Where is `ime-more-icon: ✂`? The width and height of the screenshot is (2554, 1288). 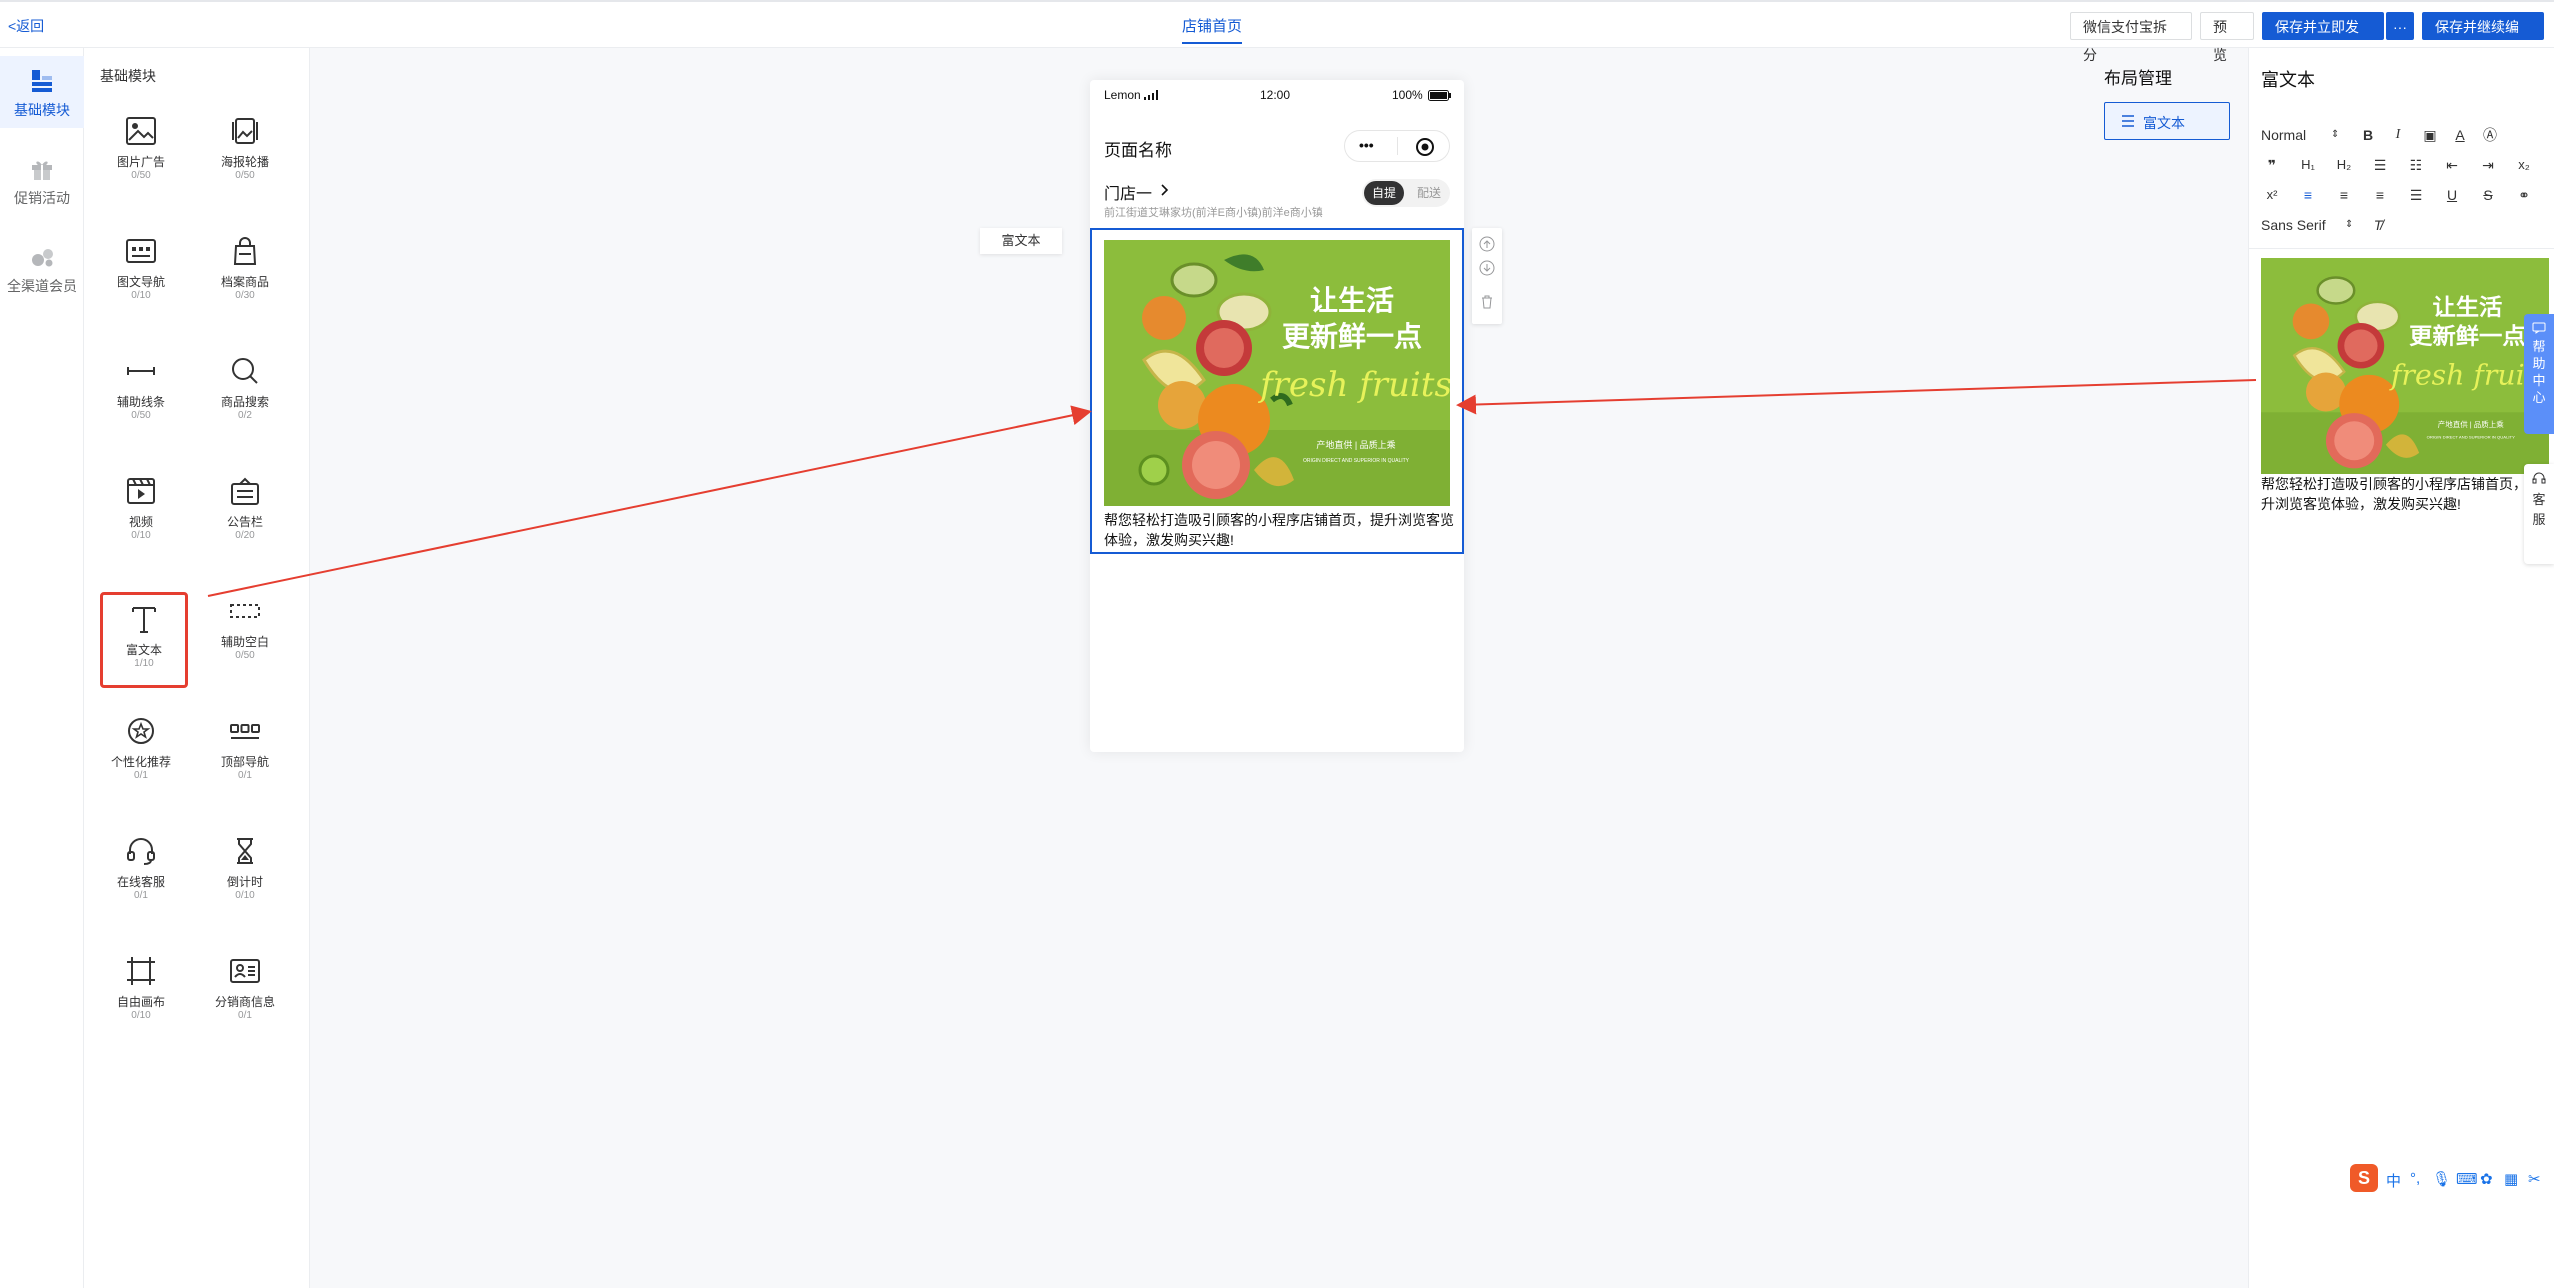 ime-more-icon: ✂ is located at coordinates (2534, 1179).